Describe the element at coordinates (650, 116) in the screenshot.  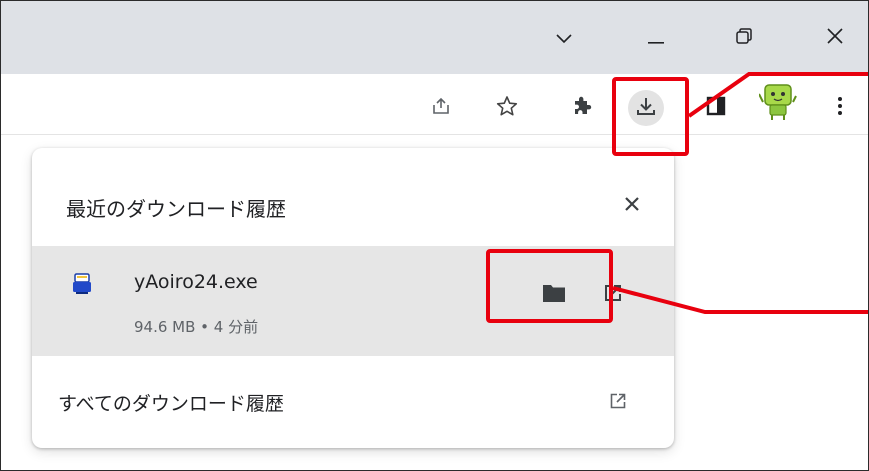
I see `download-button-highlight` at that location.